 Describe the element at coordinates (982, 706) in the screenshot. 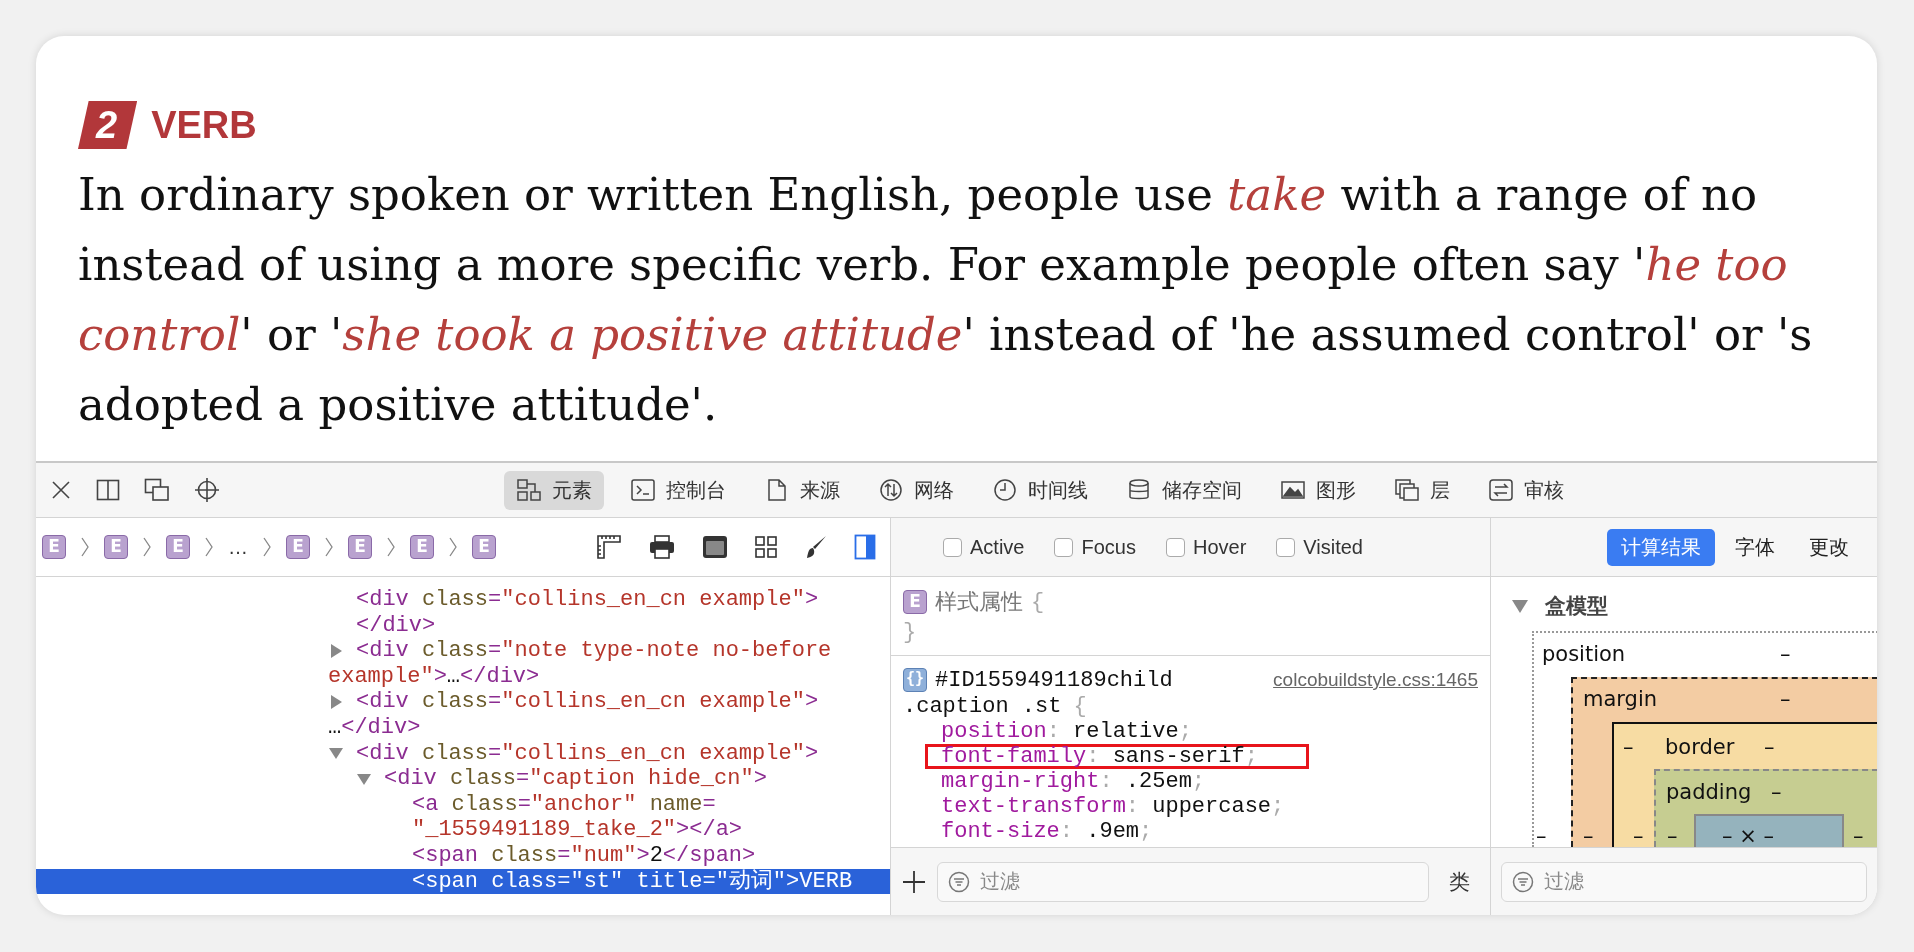

I see `css-selector: .caption .st` at that location.